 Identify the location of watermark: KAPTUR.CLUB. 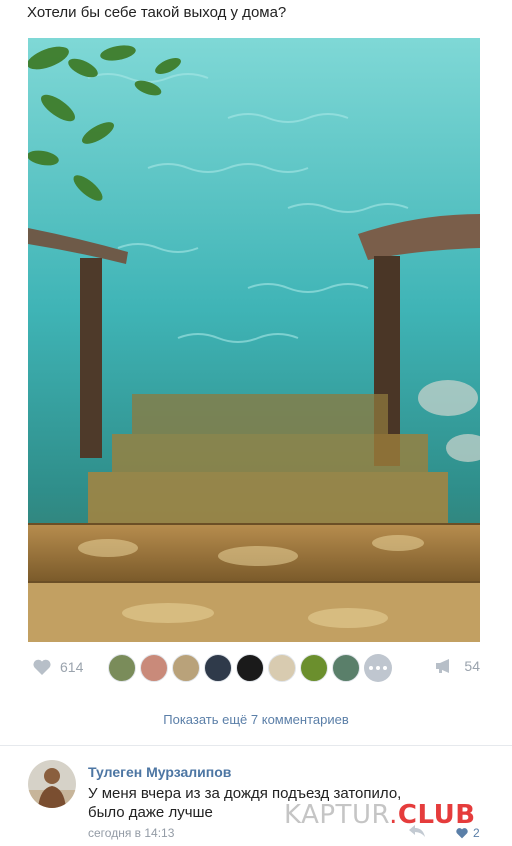
(380, 815).